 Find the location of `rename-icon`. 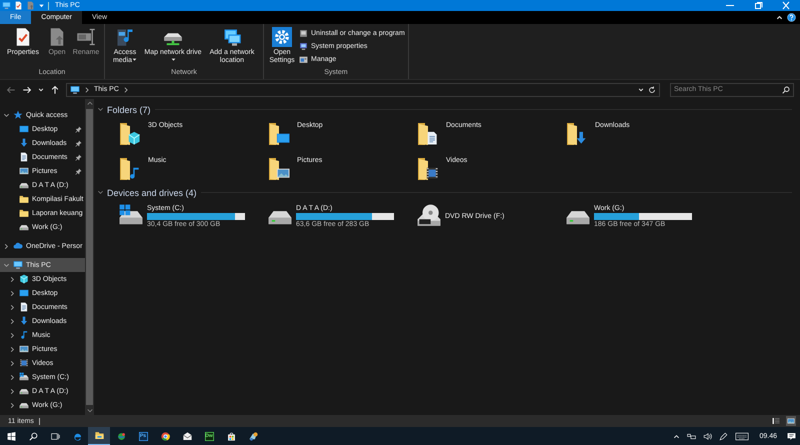

rename-icon is located at coordinates (86, 37).